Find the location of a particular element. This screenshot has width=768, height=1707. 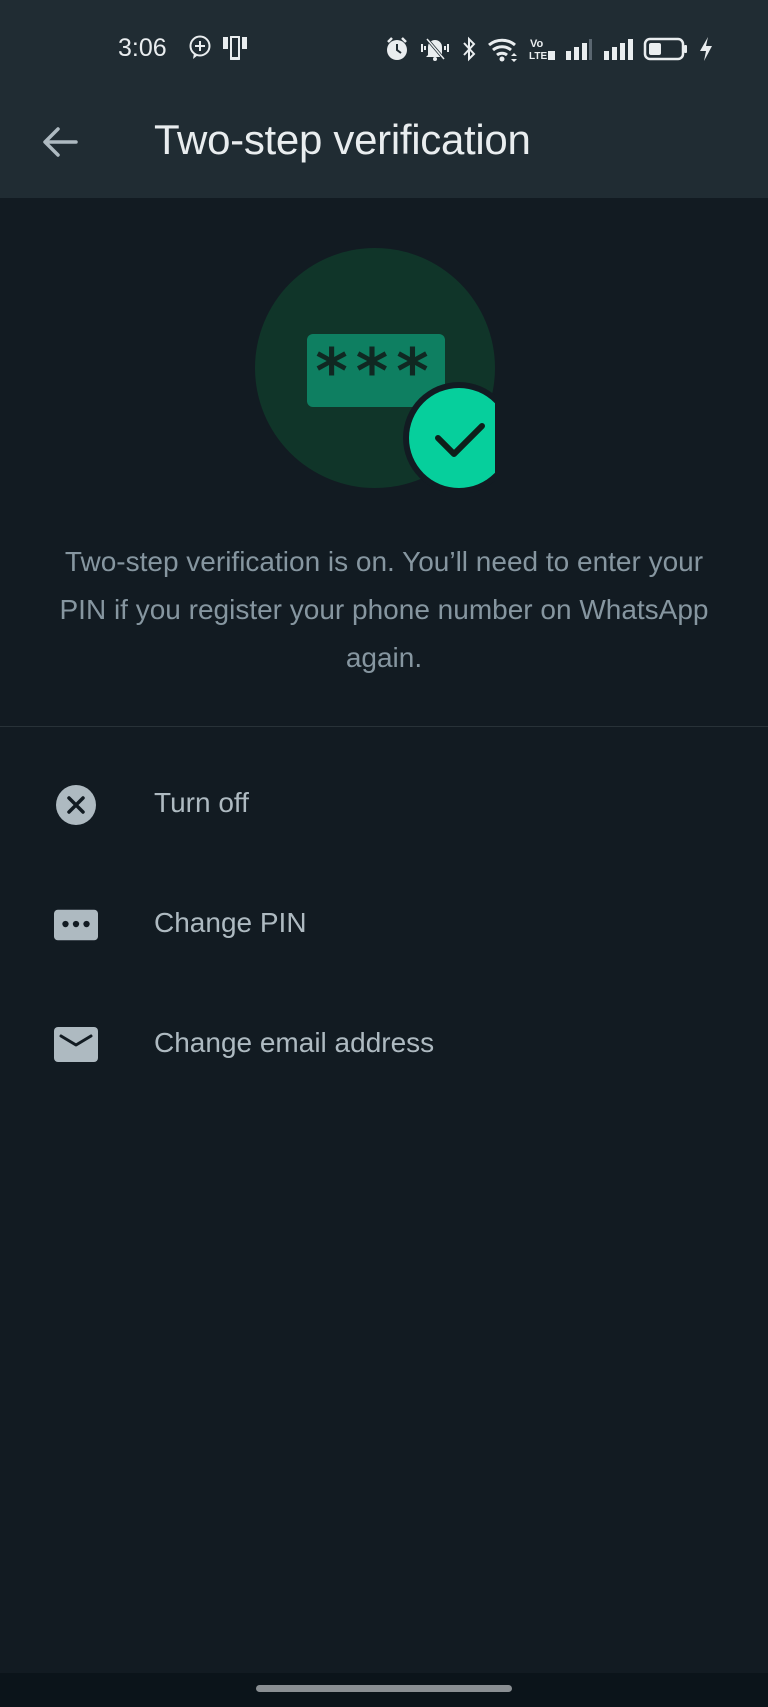

change-pin-option: Change PIN is located at coordinates (384, 925).